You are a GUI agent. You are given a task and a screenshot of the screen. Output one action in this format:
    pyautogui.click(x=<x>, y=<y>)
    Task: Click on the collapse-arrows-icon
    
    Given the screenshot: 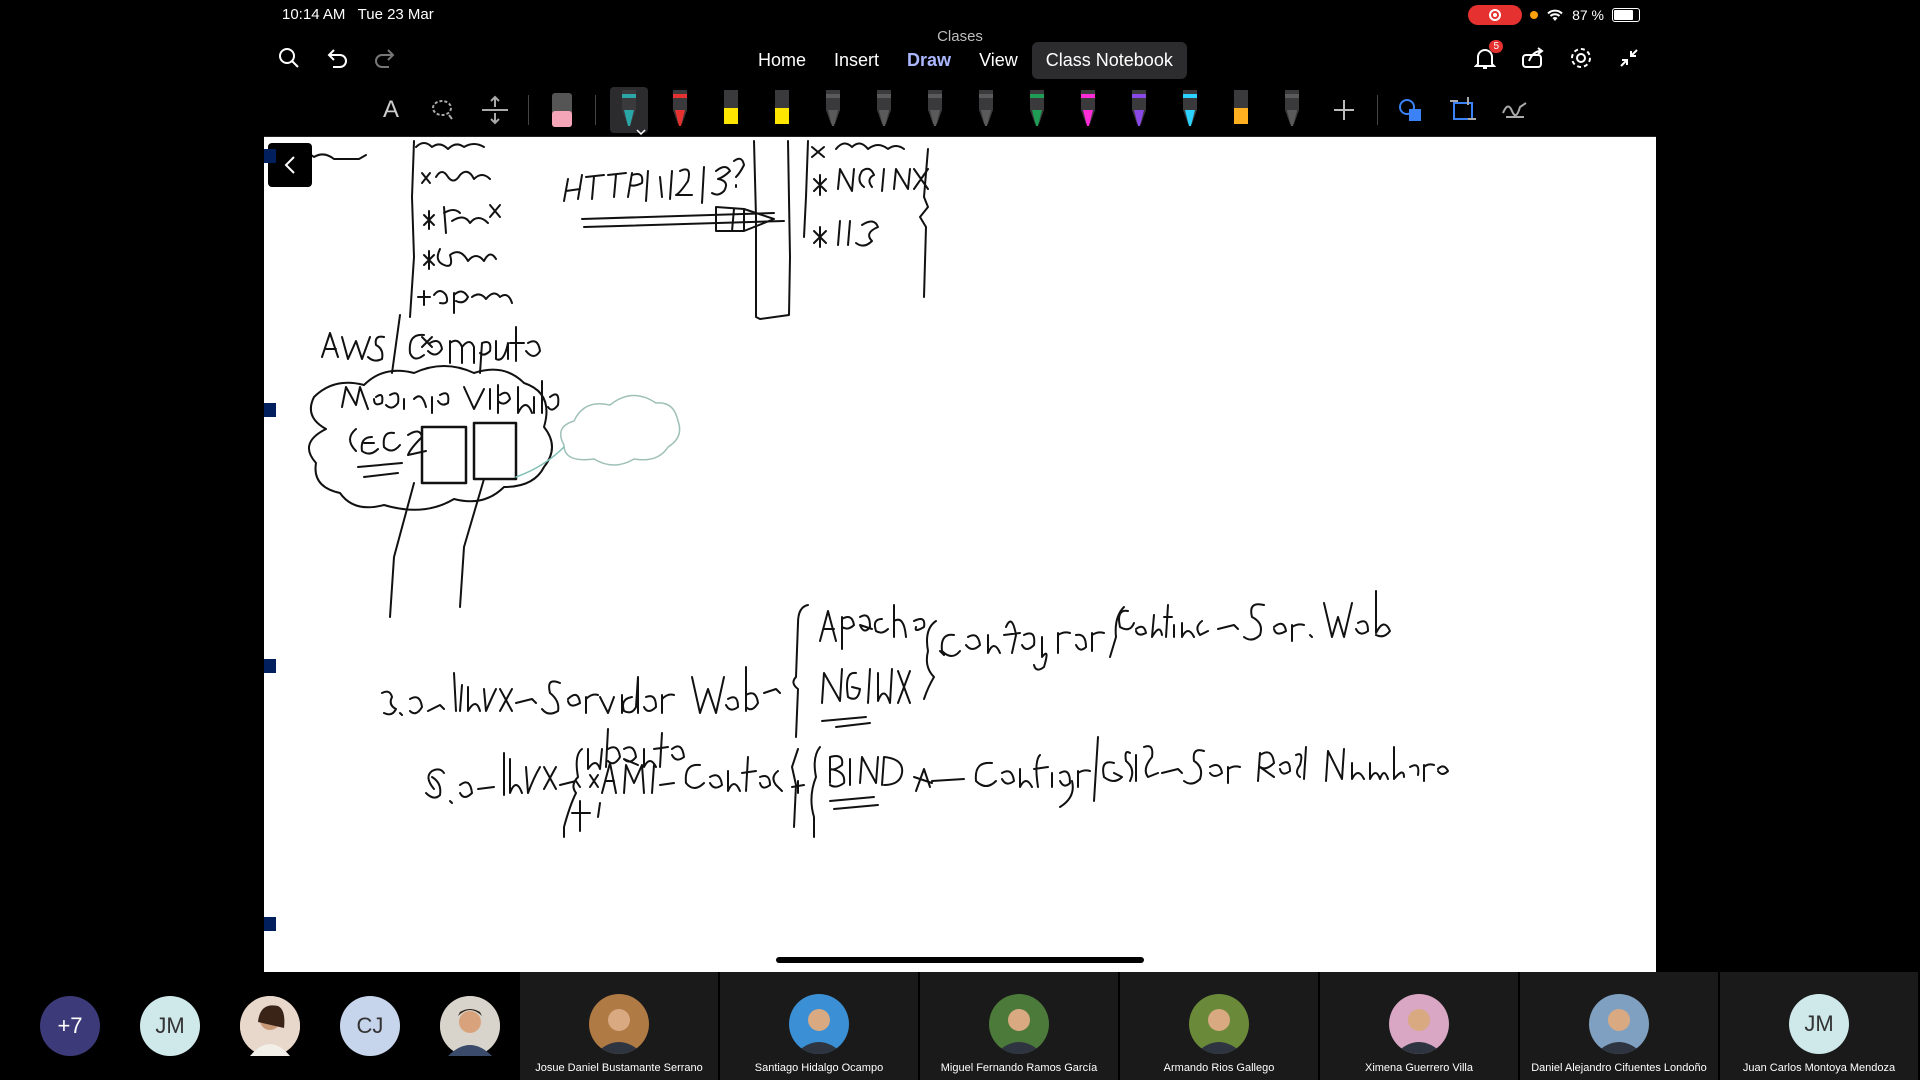 What is the action you would take?
    pyautogui.click(x=1629, y=58)
    